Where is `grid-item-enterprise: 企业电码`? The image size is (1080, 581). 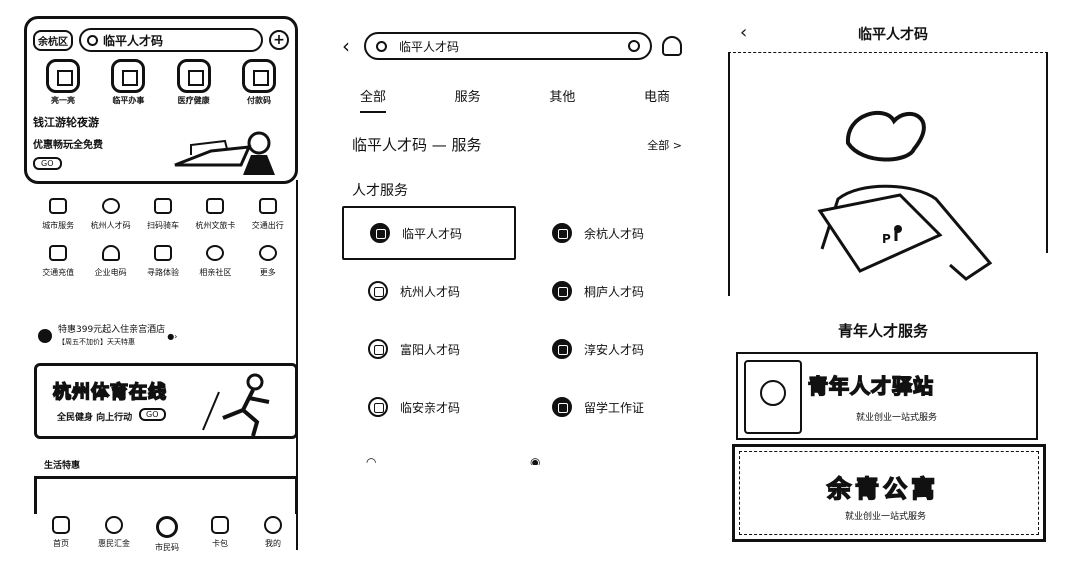 grid-item-enterprise: 企业电码 is located at coordinates (110, 261).